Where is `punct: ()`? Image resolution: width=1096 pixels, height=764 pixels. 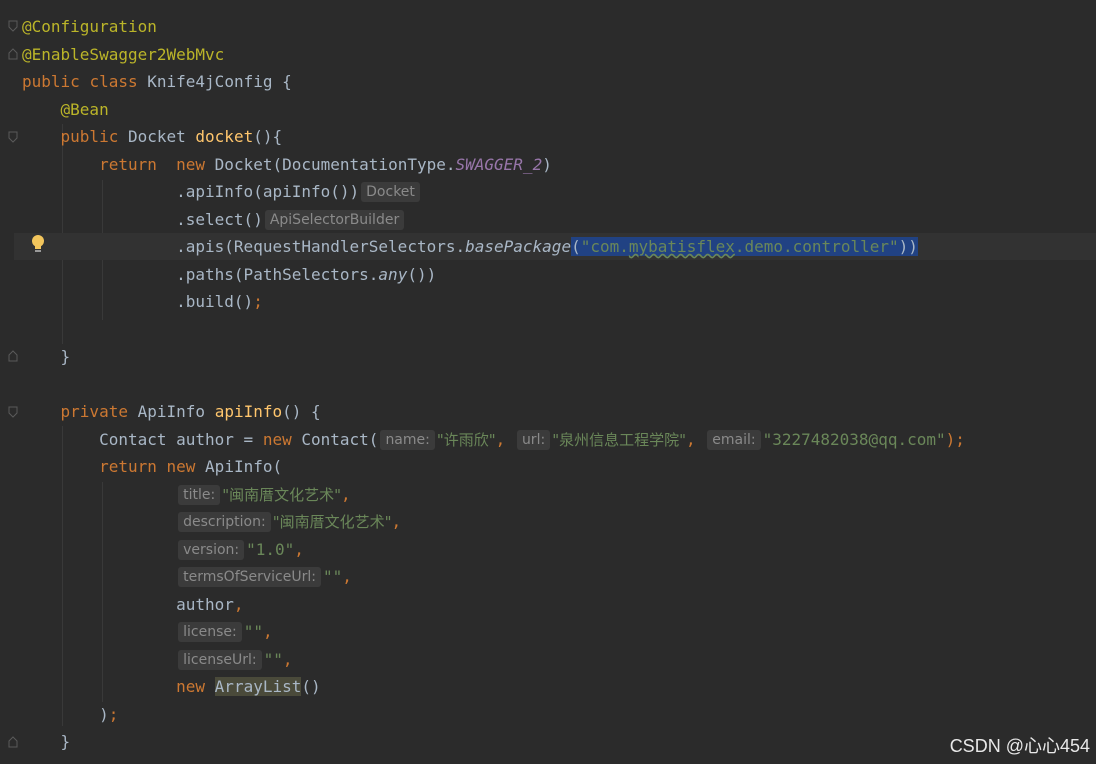
punct: () is located at coordinates (311, 686).